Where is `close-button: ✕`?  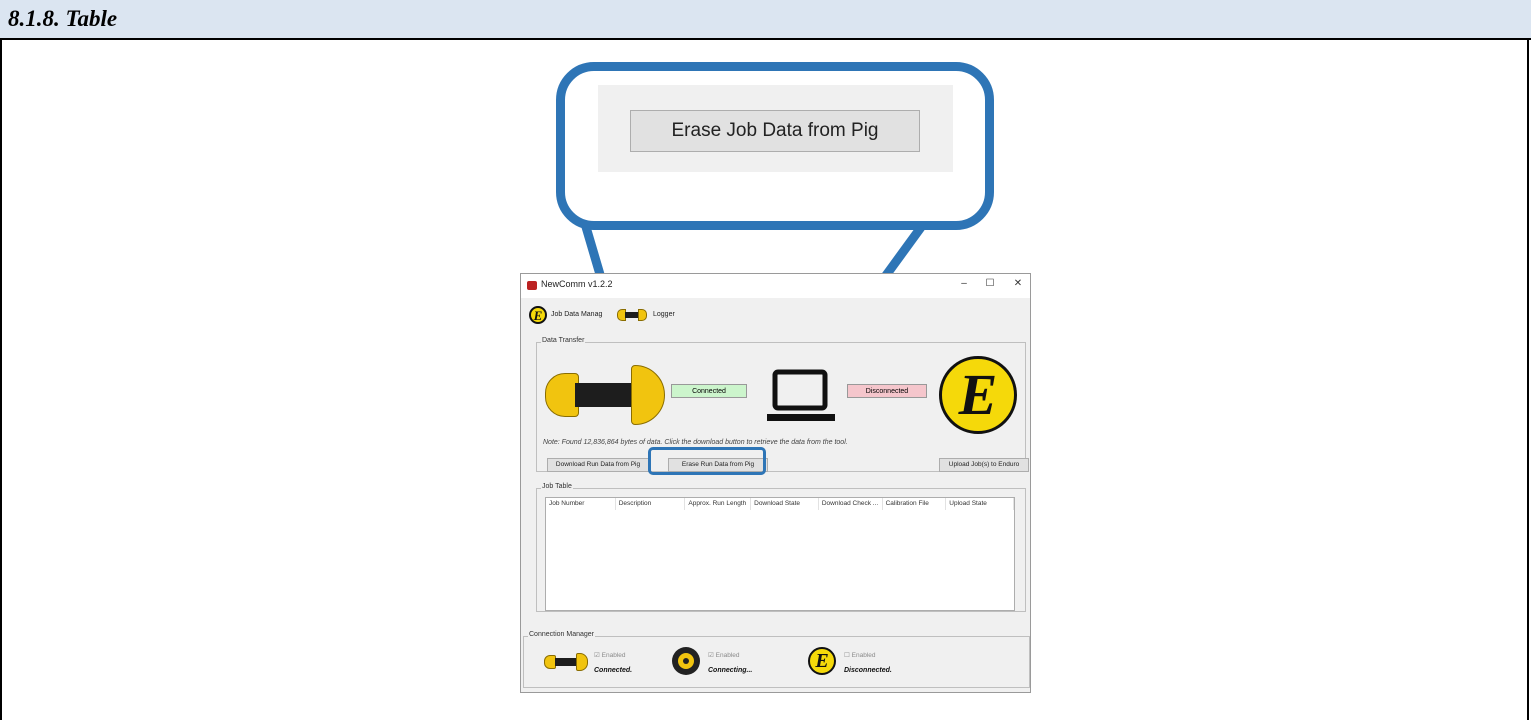
close-button: ✕ is located at coordinates (1018, 283).